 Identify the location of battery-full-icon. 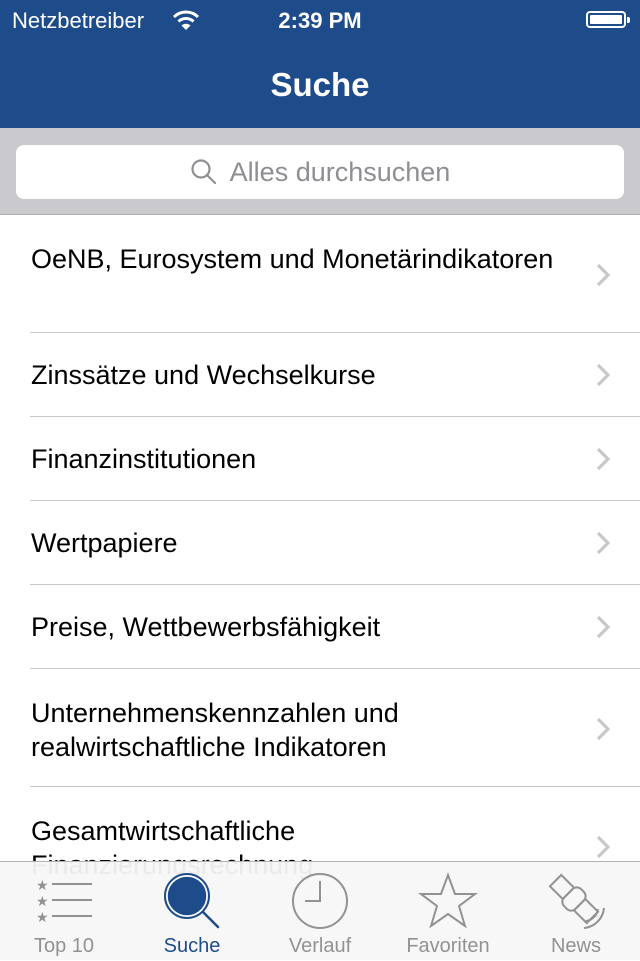
(608, 19).